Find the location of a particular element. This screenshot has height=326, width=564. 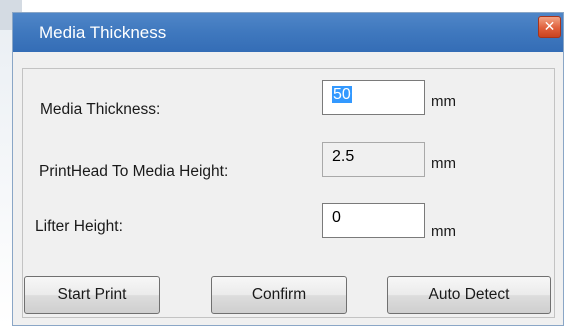

auto-detect-button: Auto Detect is located at coordinates (469, 295).